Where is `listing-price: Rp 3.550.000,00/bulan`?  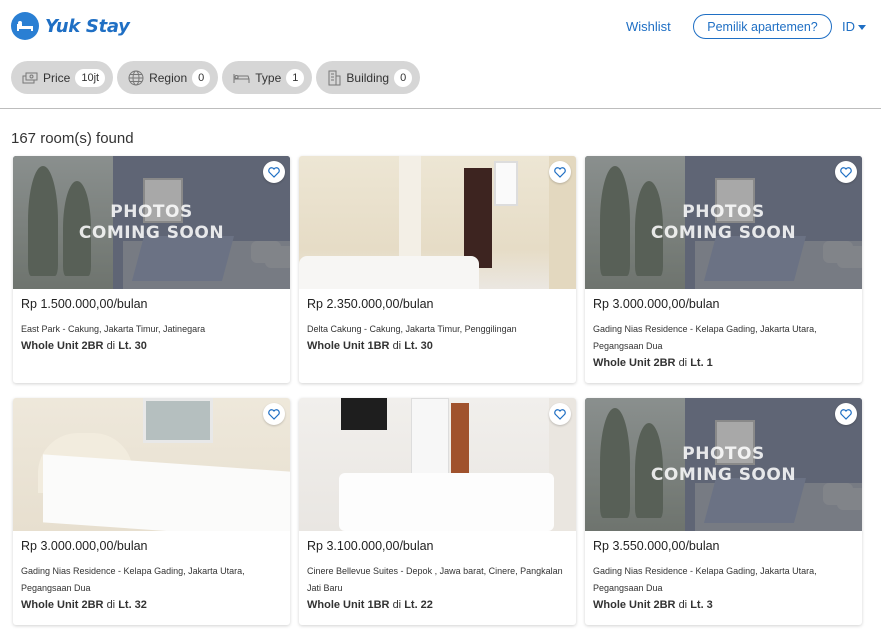
listing-price: Rp 3.550.000,00/bulan is located at coordinates (656, 546).